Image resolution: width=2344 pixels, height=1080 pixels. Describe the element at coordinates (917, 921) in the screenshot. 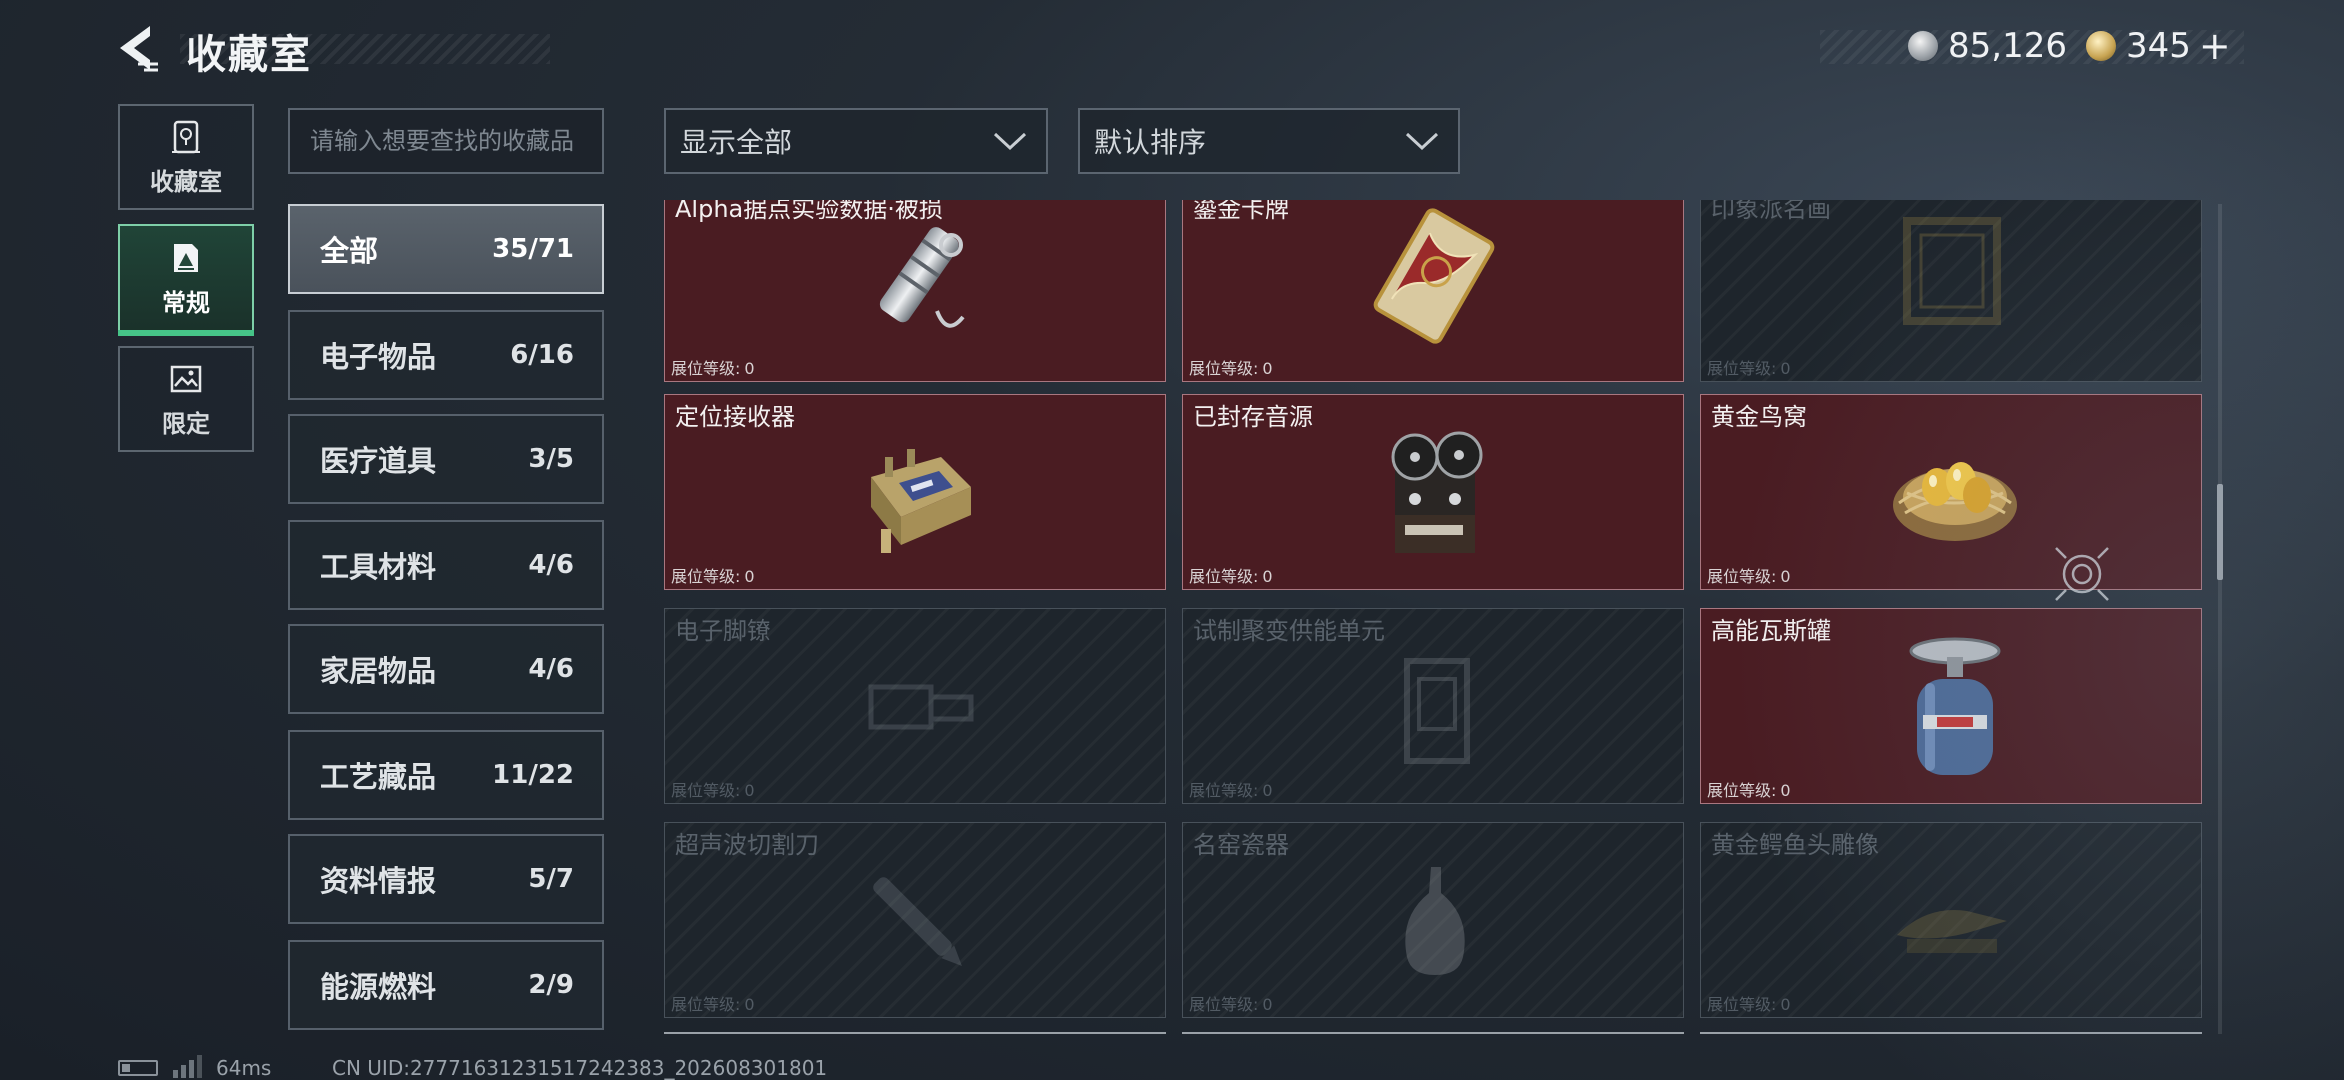

I see `cutter-icon` at that location.